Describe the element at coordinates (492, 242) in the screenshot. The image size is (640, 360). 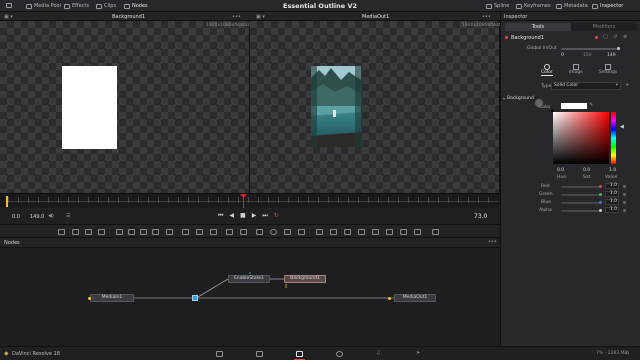
I see `nodes-menu-icon: •••` at that location.